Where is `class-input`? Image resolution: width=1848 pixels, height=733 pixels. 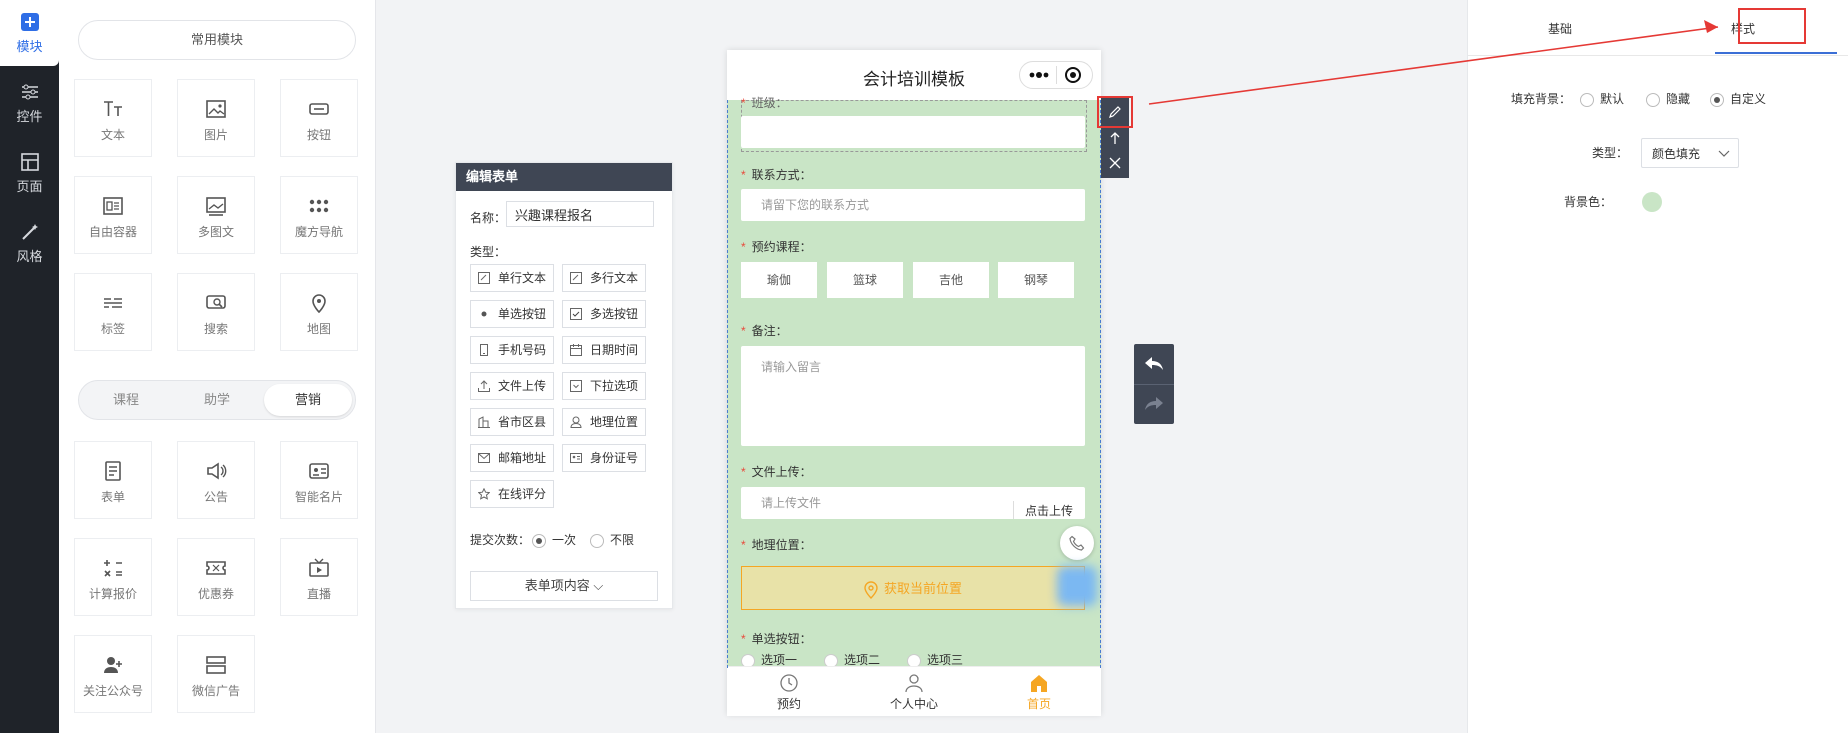 class-input is located at coordinates (913, 132).